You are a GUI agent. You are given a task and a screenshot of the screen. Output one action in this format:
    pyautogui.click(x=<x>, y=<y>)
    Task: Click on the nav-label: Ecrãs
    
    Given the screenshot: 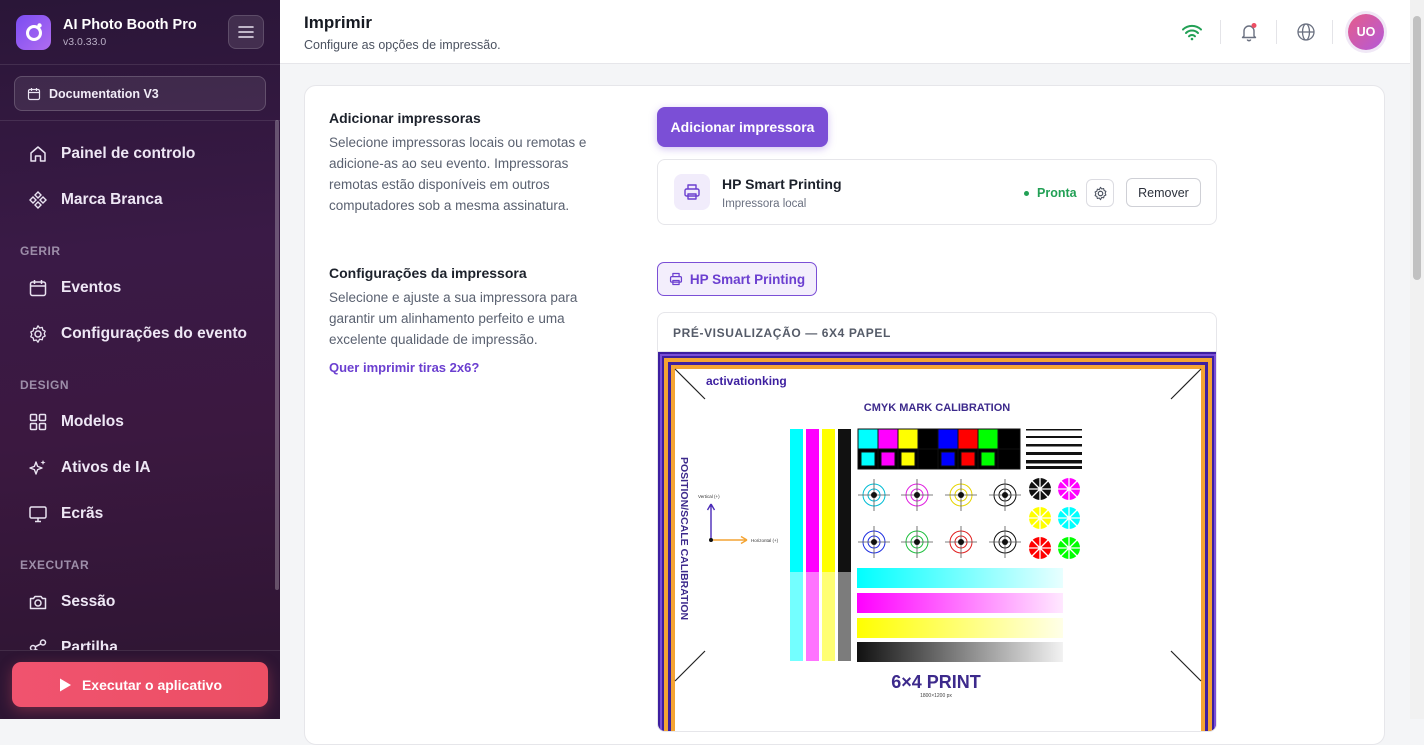 What is the action you would take?
    pyautogui.click(x=82, y=513)
    